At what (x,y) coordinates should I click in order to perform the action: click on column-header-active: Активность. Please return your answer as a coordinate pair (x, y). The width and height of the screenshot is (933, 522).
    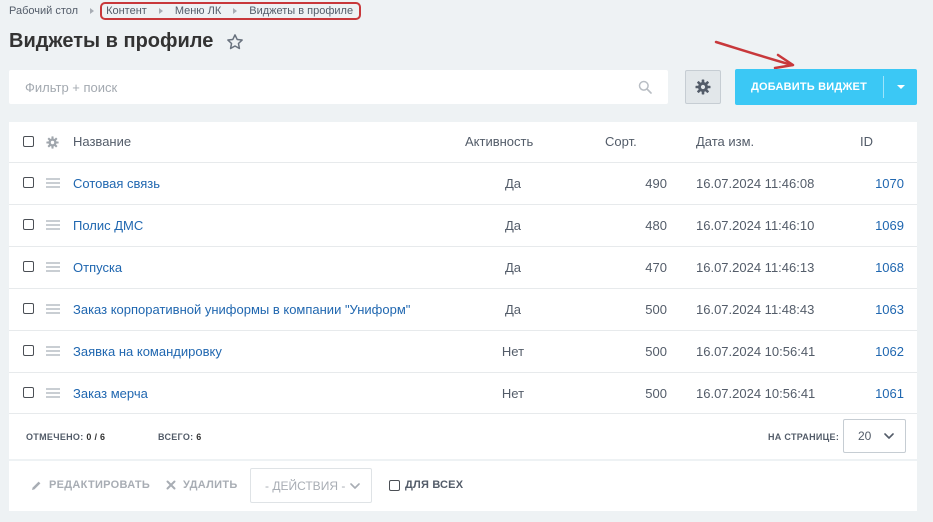
    Looking at the image, I should click on (499, 141).